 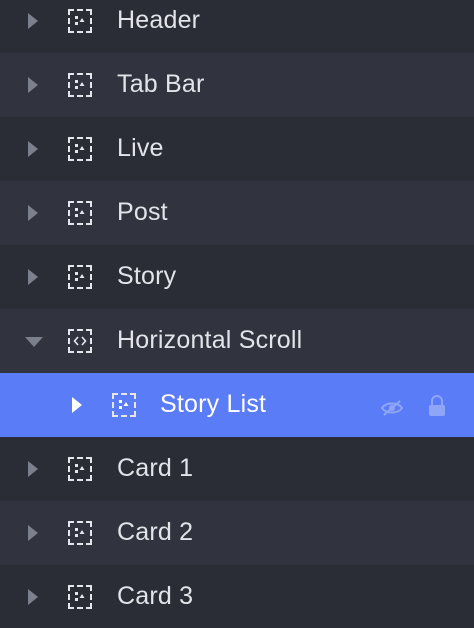 What do you see at coordinates (237, 85) in the screenshot?
I see `layer-row-tab-bar: Tab Bar` at bounding box center [237, 85].